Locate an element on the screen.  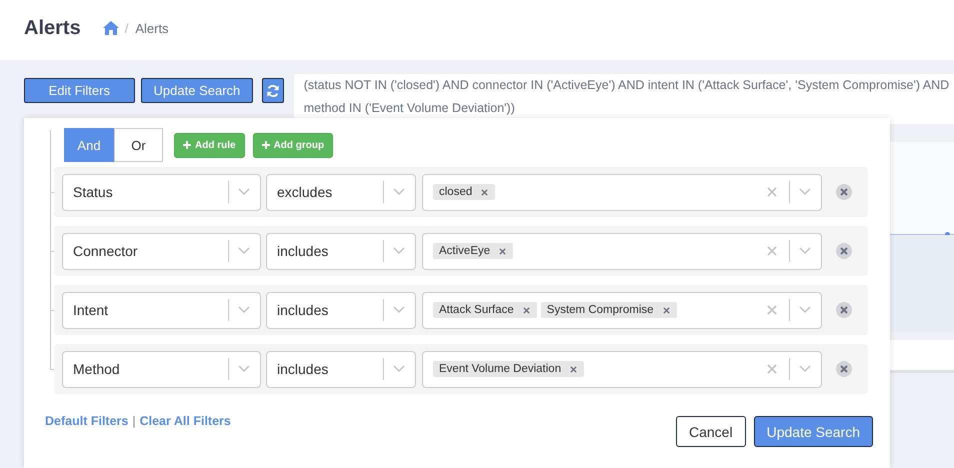
operator-select: excludes is located at coordinates (341, 192).